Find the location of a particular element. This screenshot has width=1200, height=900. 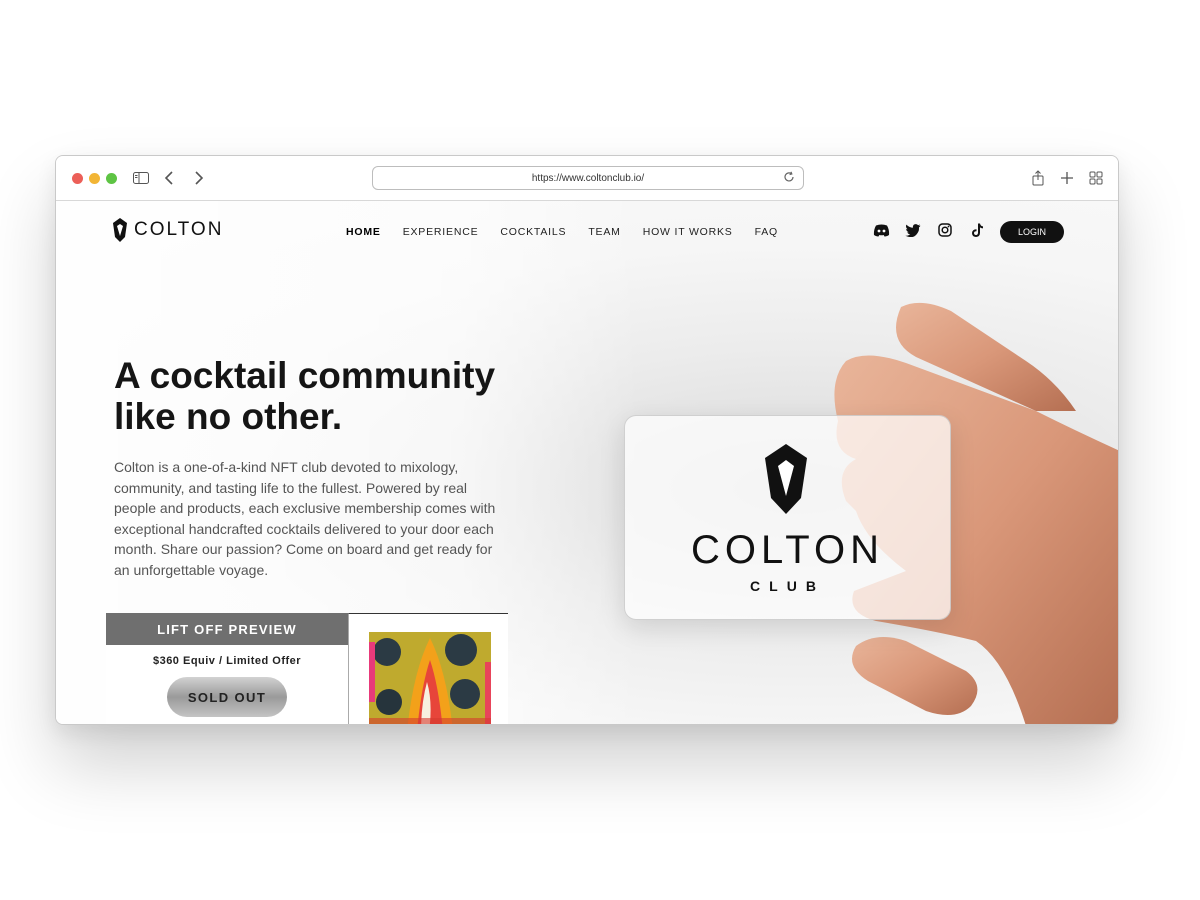

site-logo: COLTON is located at coordinates (167, 230).